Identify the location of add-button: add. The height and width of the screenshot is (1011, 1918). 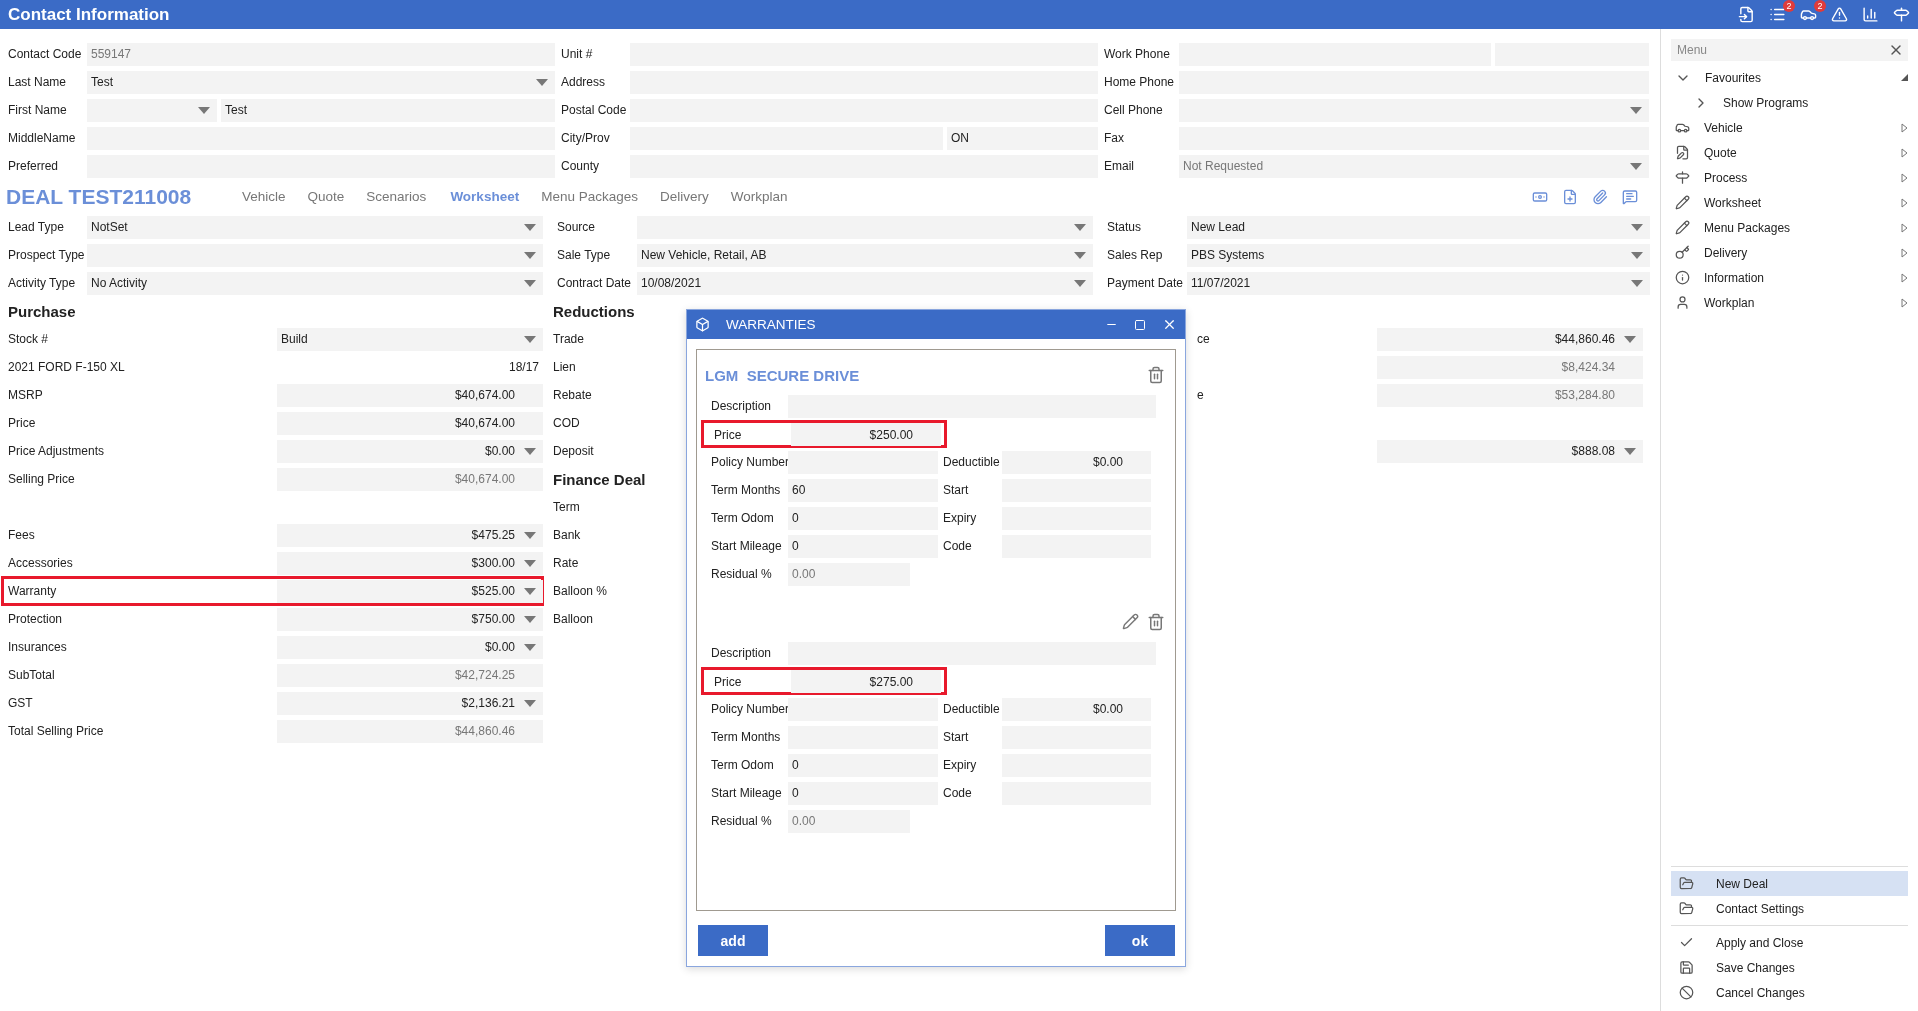
(733, 940).